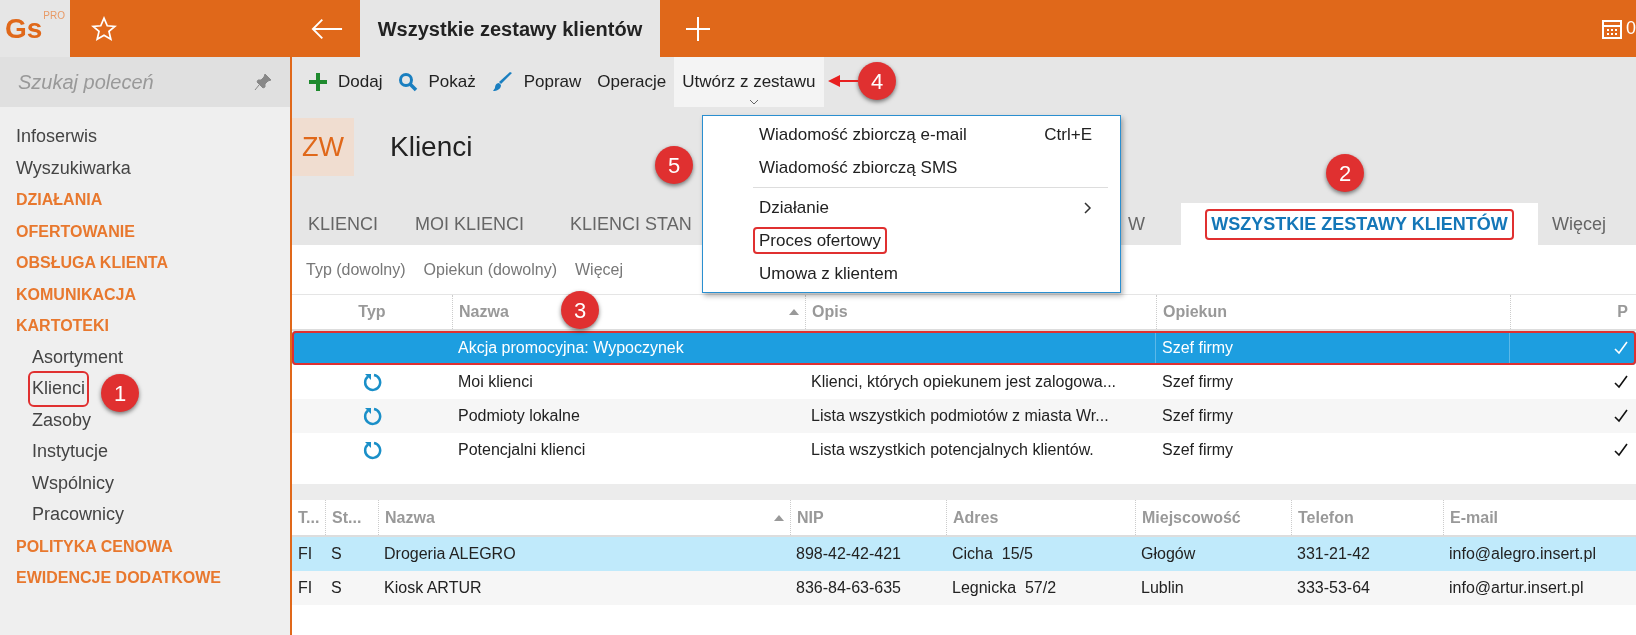 The image size is (1636, 635). I want to click on table-cell-text: Cicha 15/5, so click(992, 554).